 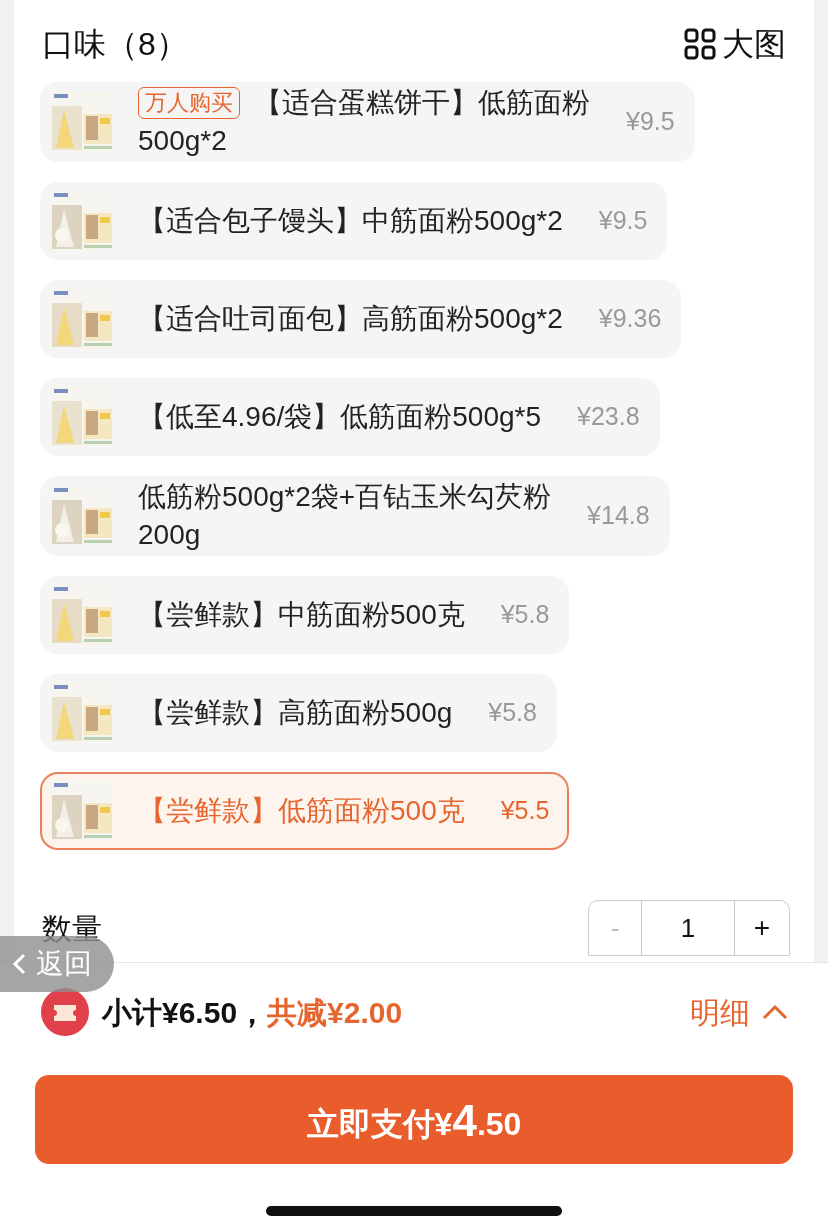 I want to click on option-price: ¥14.8, so click(x=618, y=516).